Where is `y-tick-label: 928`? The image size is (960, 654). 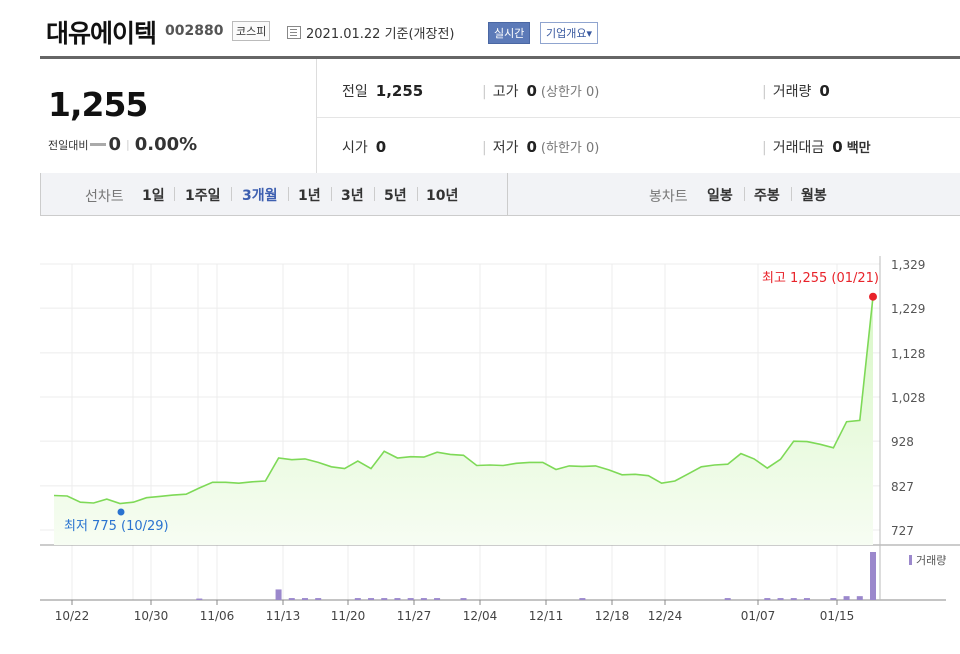 y-tick-label: 928 is located at coordinates (902, 442).